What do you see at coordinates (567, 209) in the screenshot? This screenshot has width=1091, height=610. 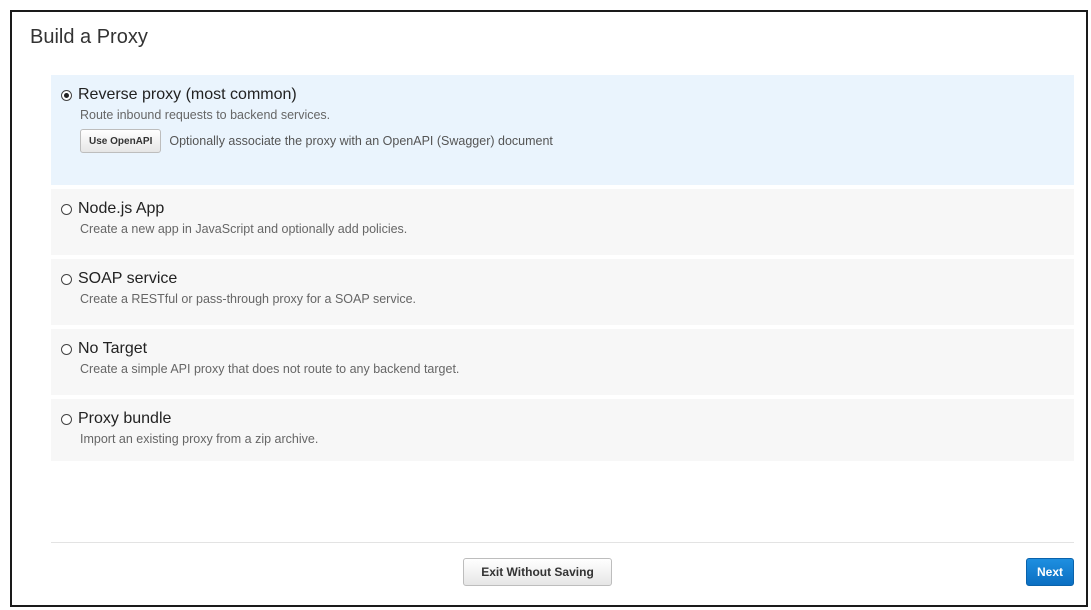 I see `option-header: Node.js App` at bounding box center [567, 209].